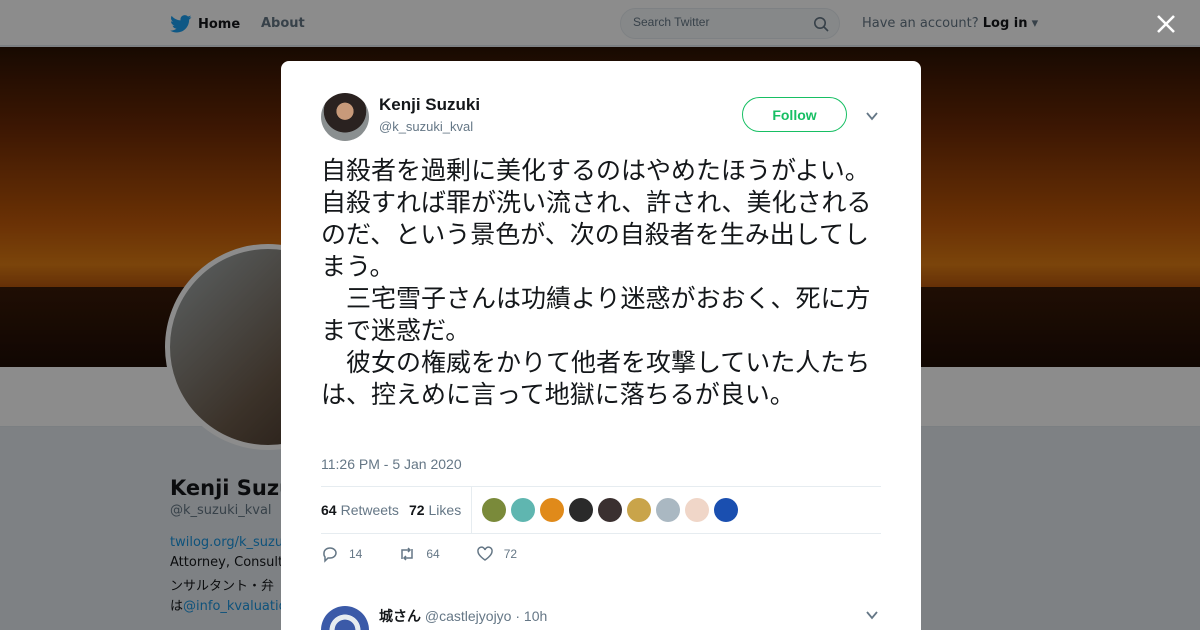 This screenshot has width=1200, height=630. I want to click on retweet-count: 64, so click(433, 554).